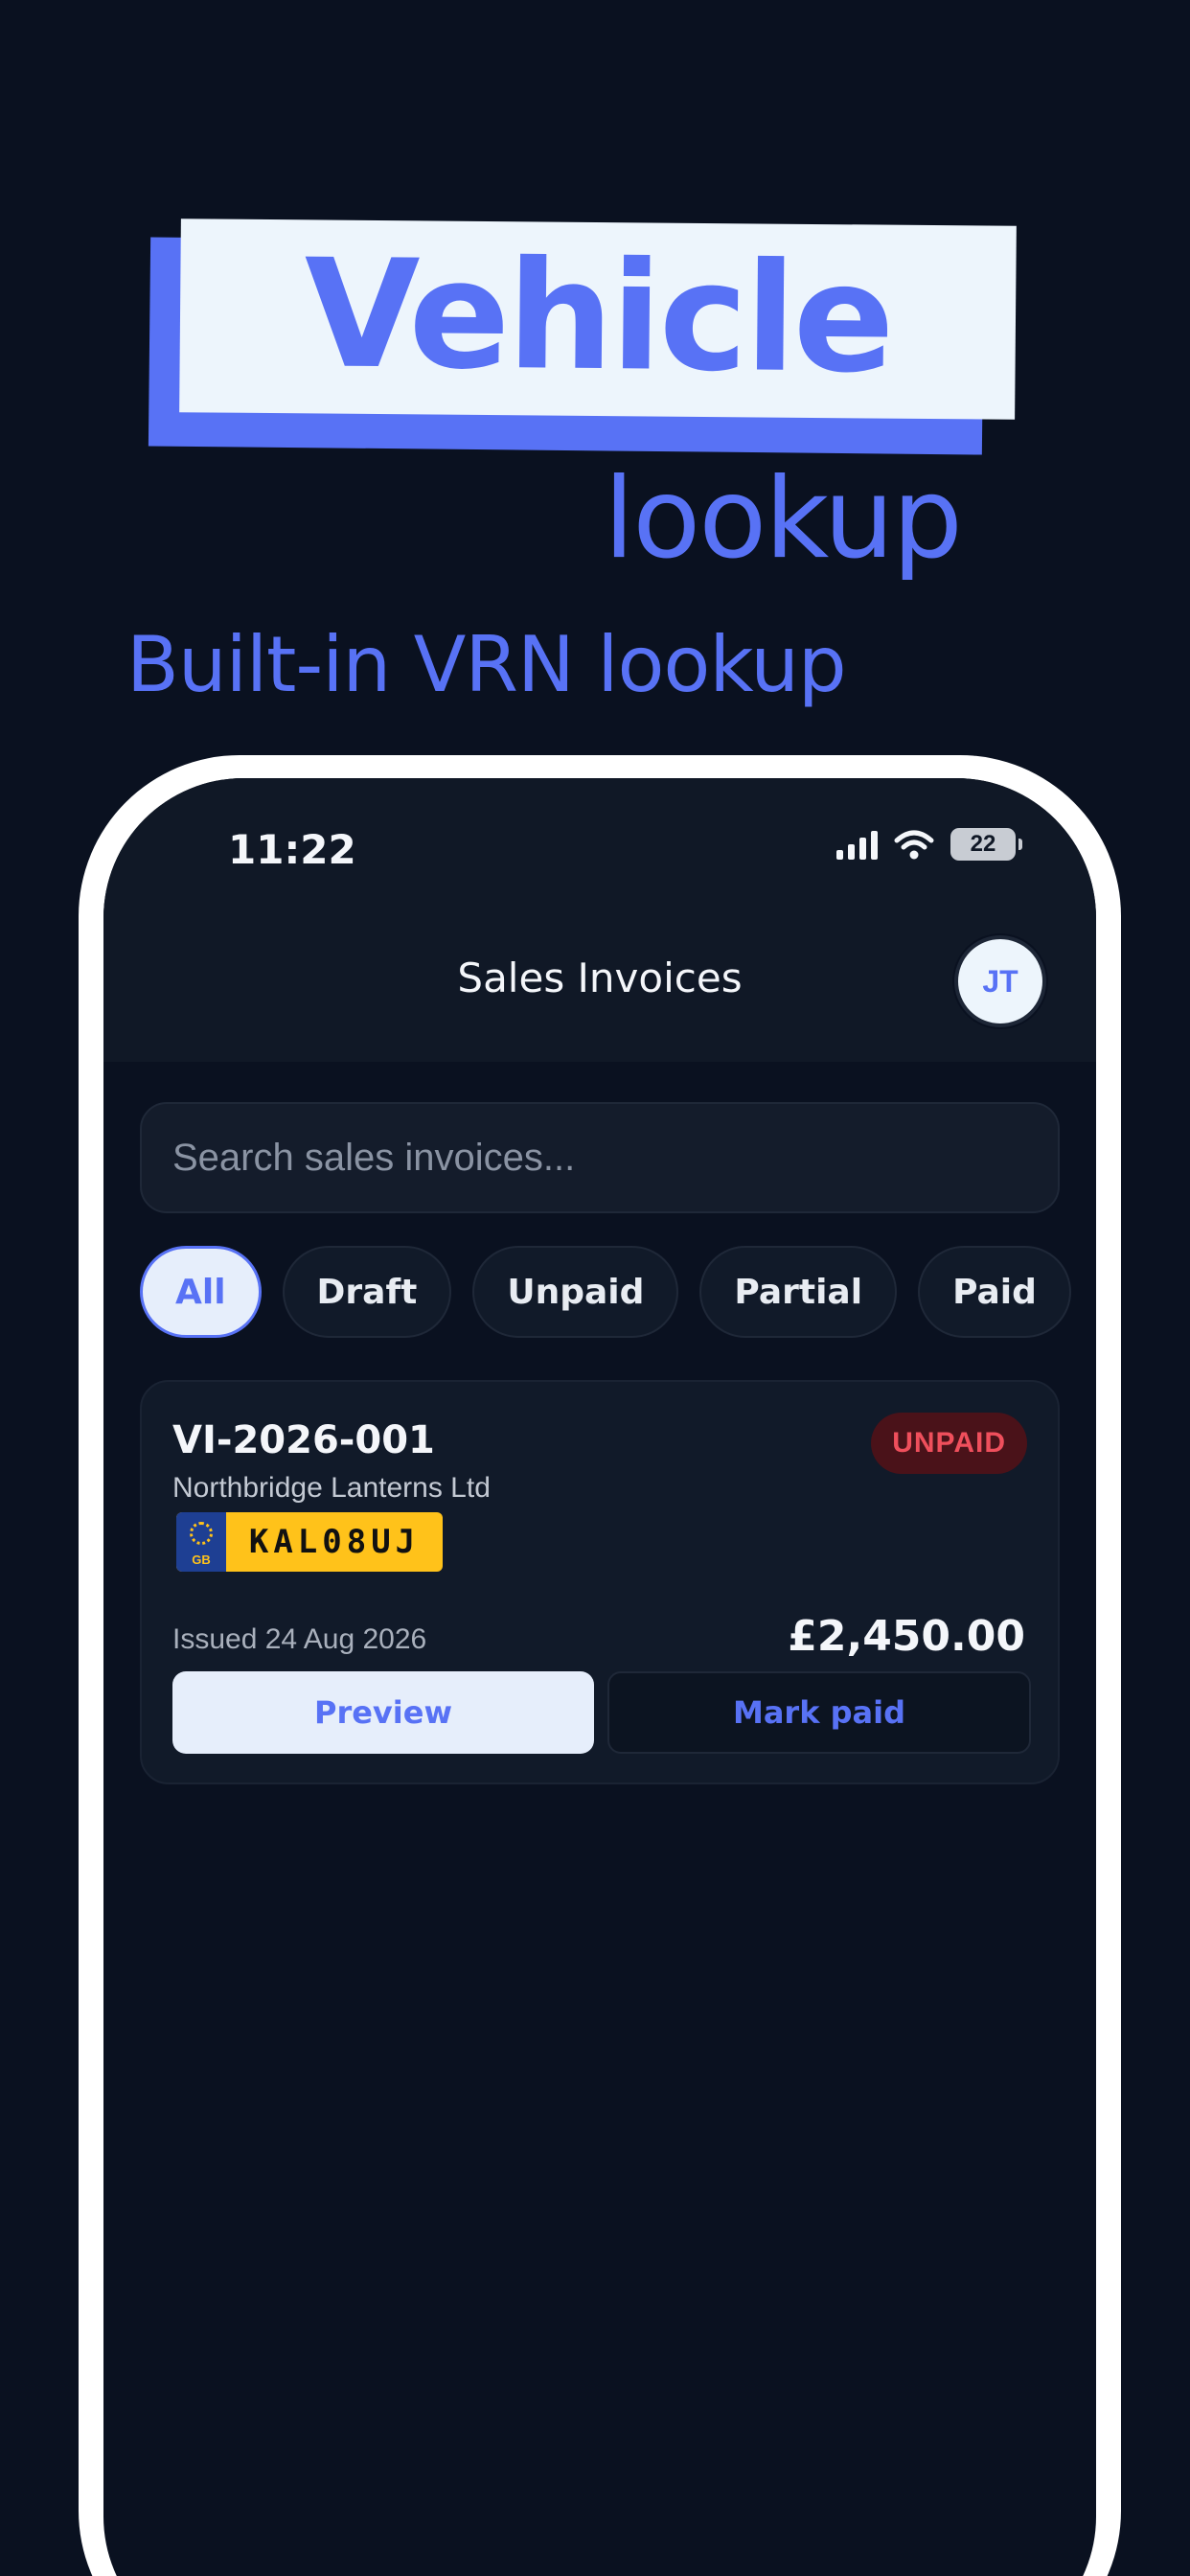 The height and width of the screenshot is (2576, 1190). Describe the element at coordinates (598, 316) in the screenshot. I see `headline-title: Vehicle` at that location.